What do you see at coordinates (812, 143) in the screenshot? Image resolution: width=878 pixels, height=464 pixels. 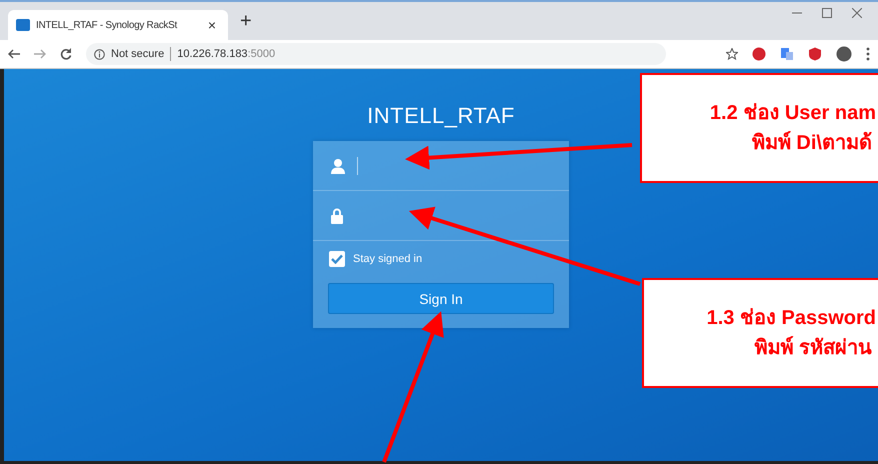 I see `callout-text: พิมพ์ Di\ตามด้` at bounding box center [812, 143].